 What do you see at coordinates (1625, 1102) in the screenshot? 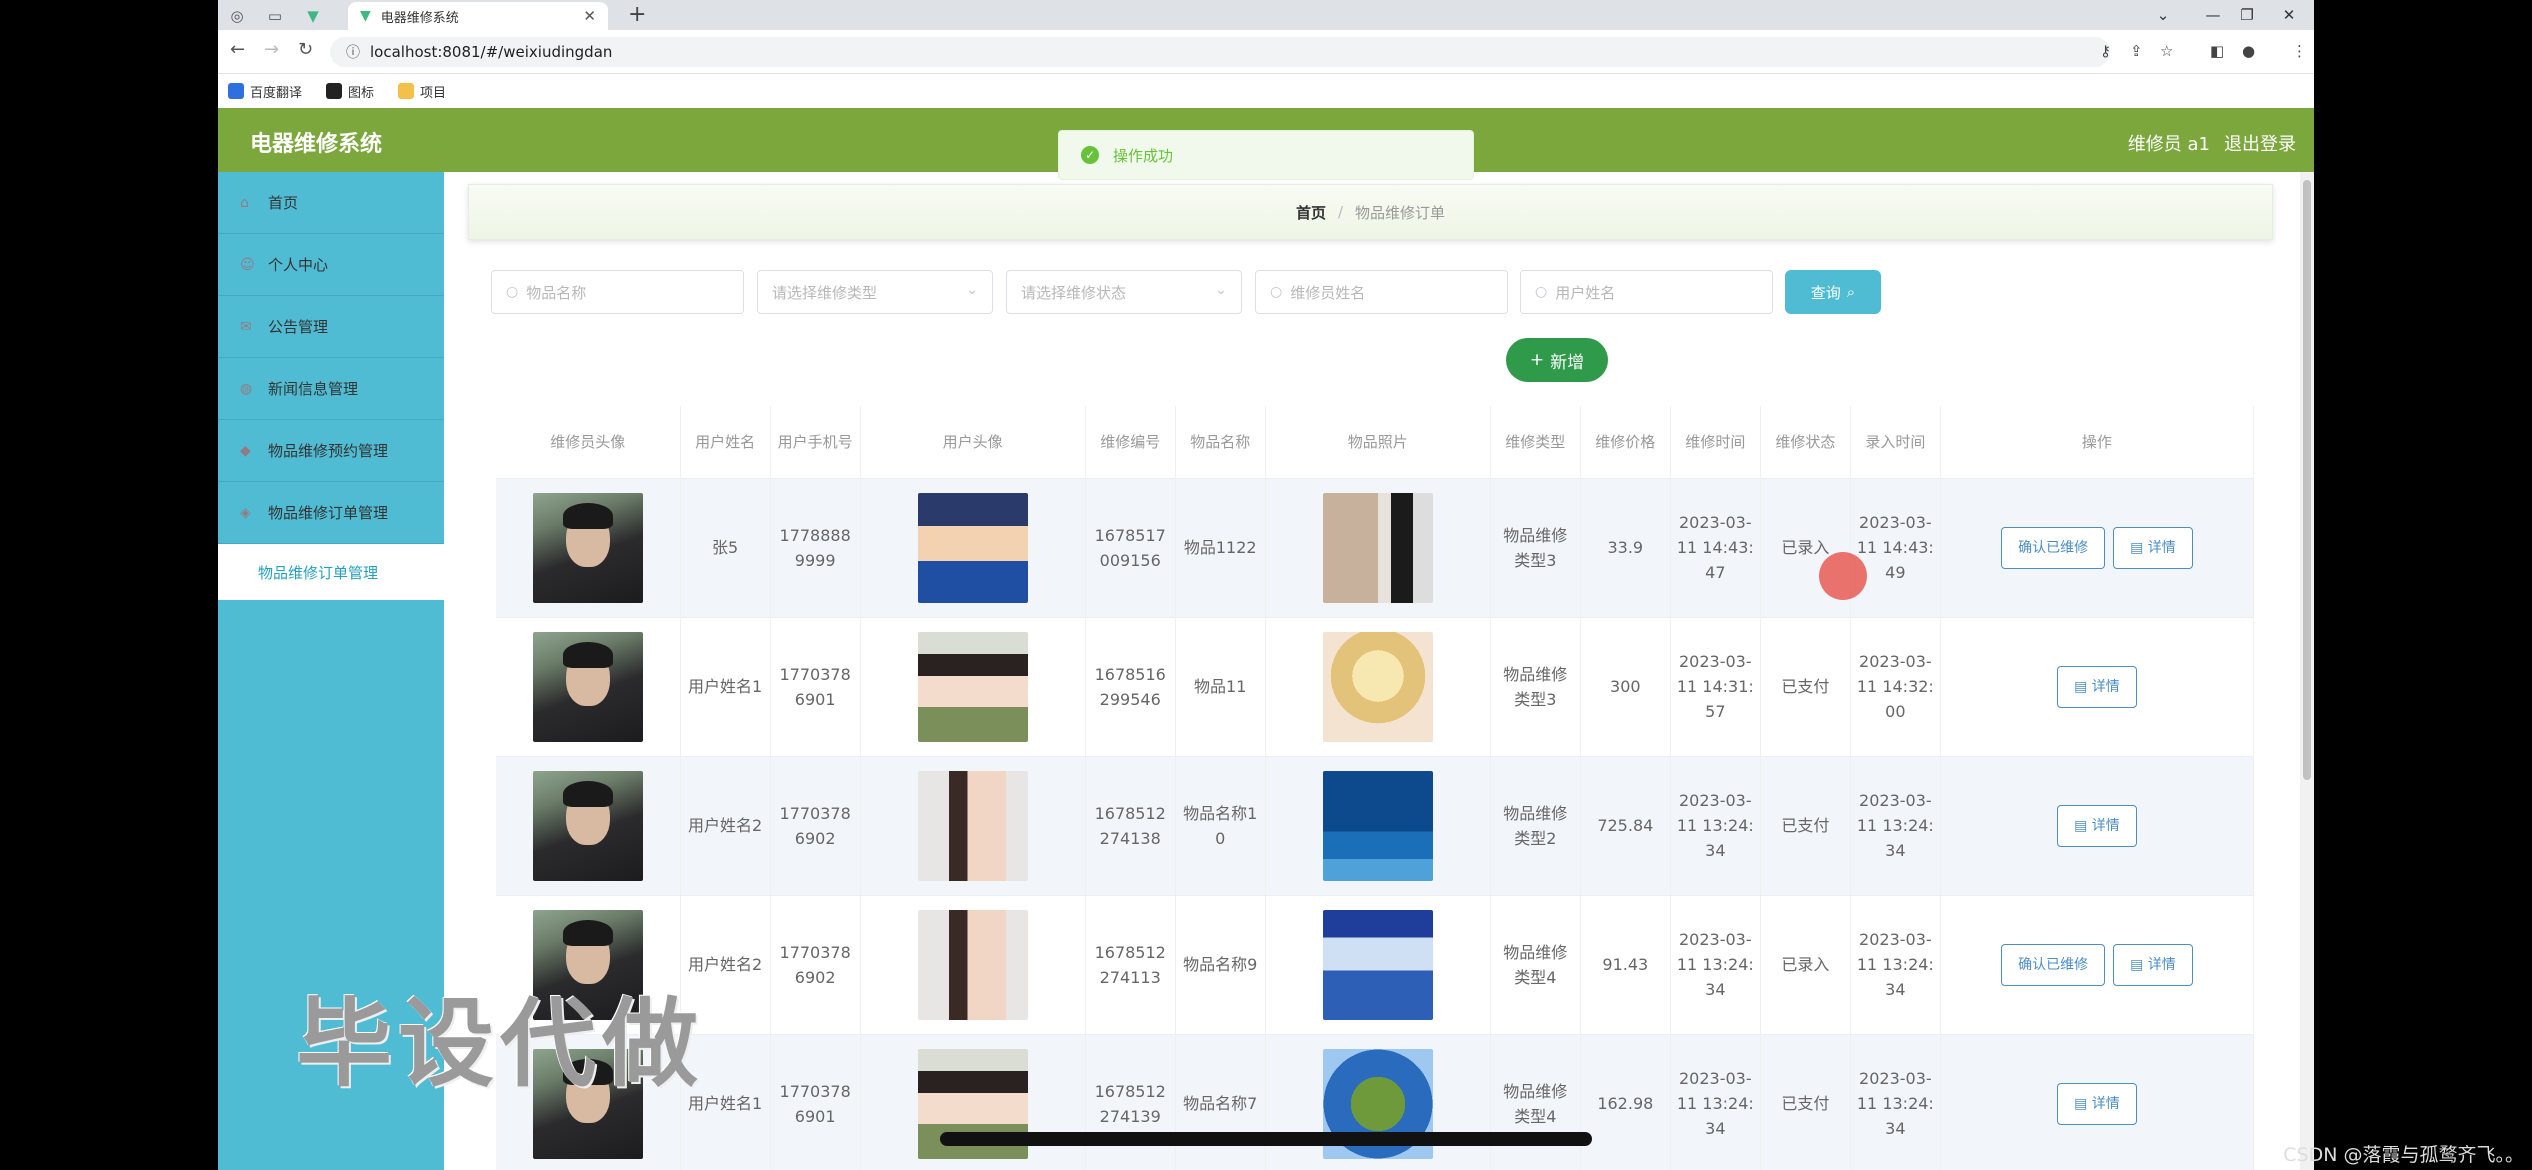
I see `price-cell: 162.98` at bounding box center [1625, 1102].